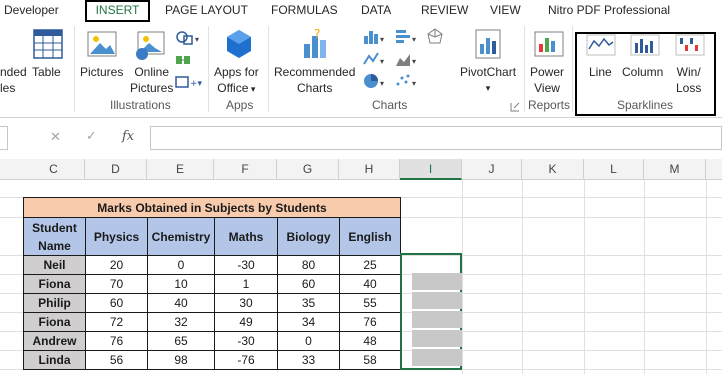  I want to click on column-header-e: E, so click(180, 169).